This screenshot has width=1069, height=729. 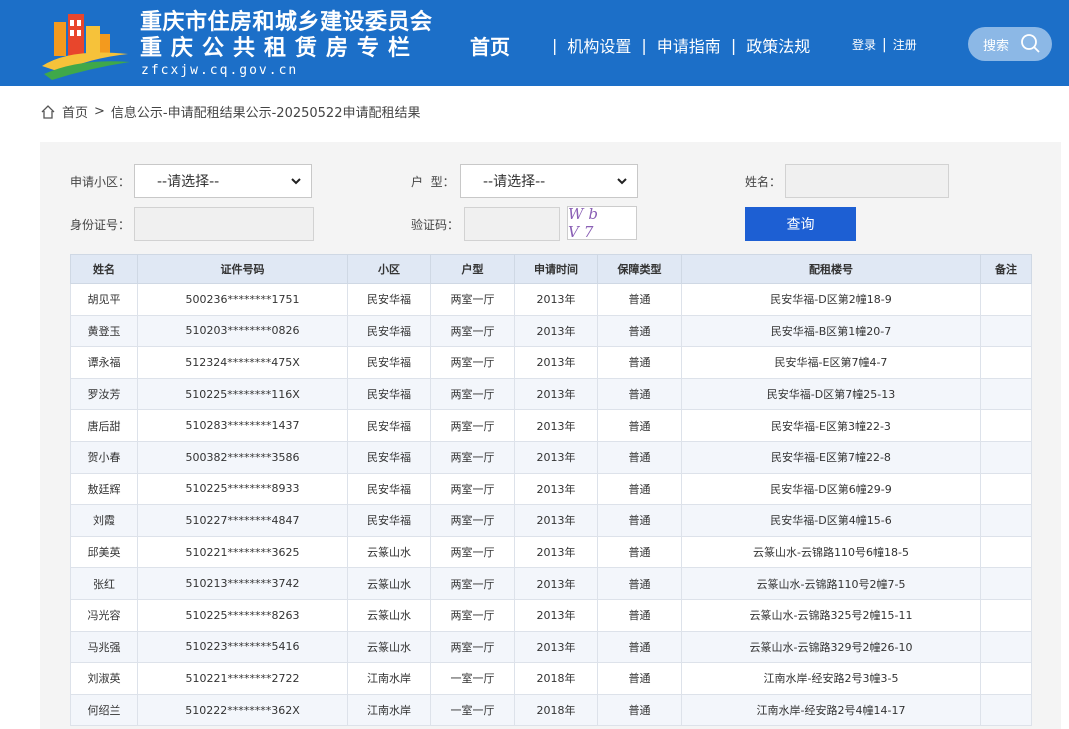 What do you see at coordinates (490, 45) in the screenshot?
I see `nav-home-link: 首页` at bounding box center [490, 45].